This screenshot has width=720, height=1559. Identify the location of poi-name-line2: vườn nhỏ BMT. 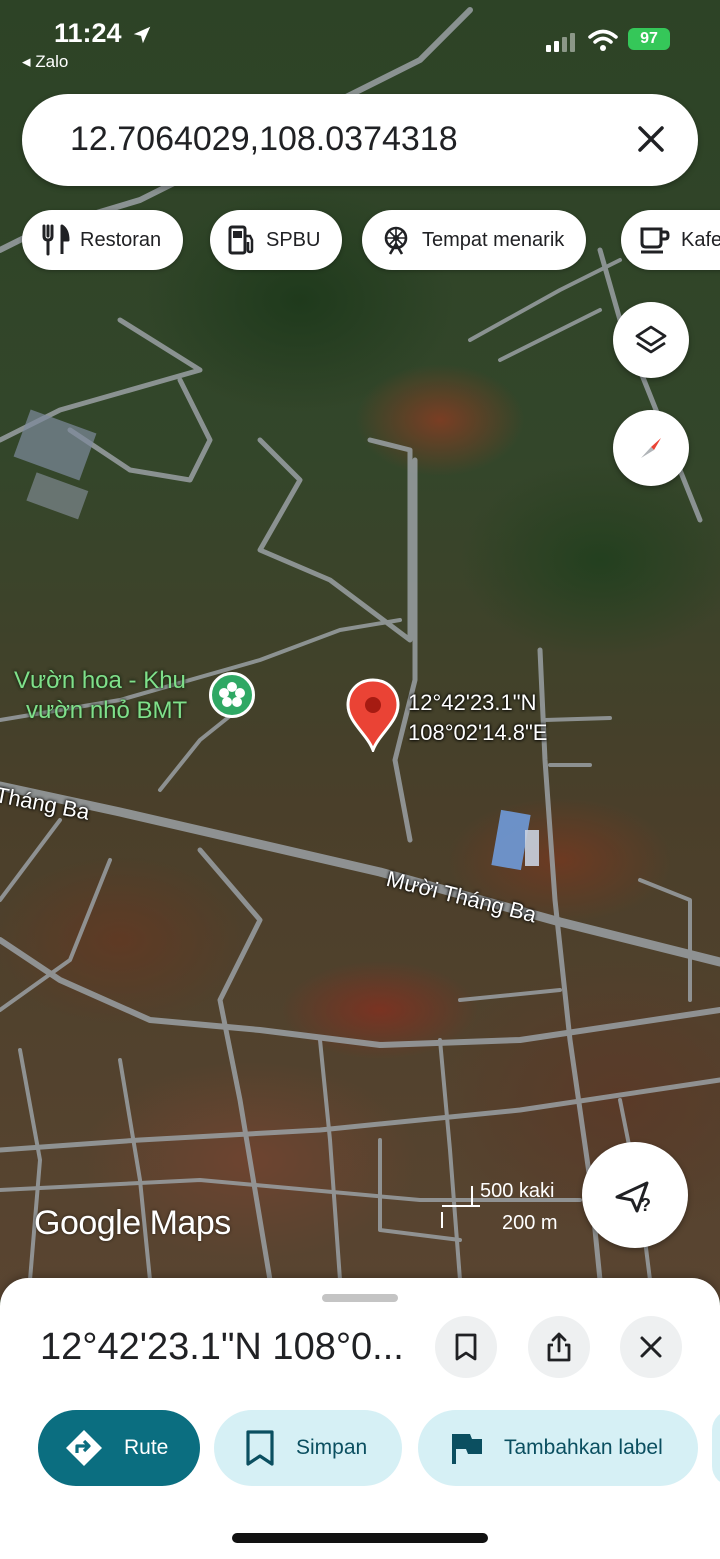
(106, 711).